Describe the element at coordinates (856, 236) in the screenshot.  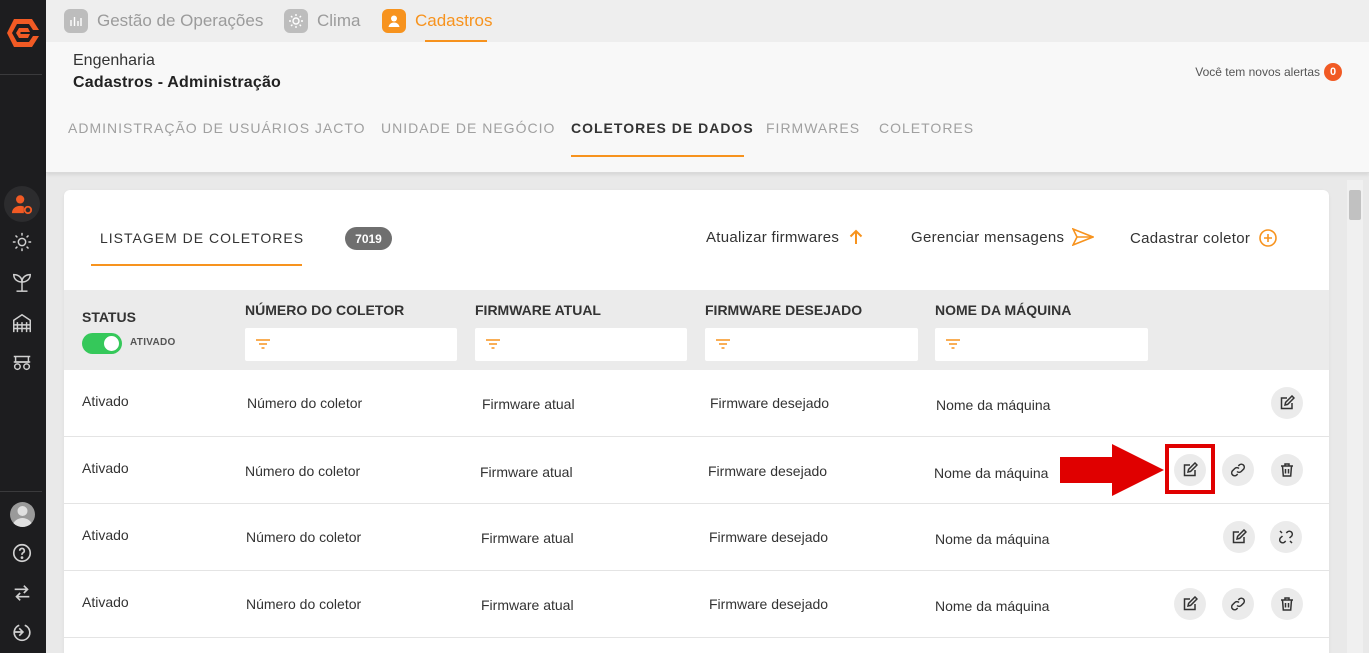
I see `arrow-up-icon` at that location.